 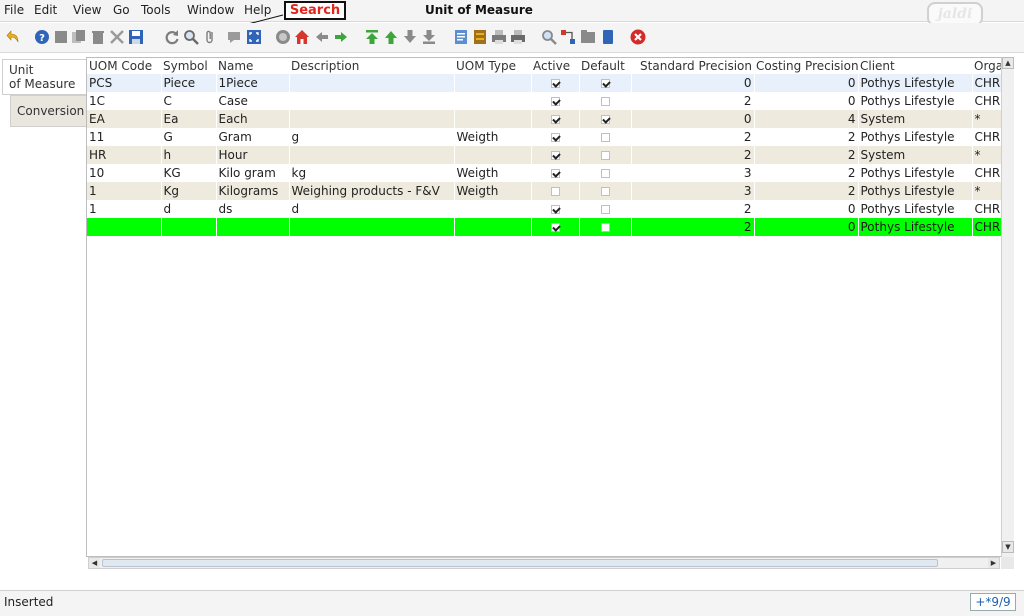 What do you see at coordinates (372, 37) in the screenshot?
I see `first-record-icon` at bounding box center [372, 37].